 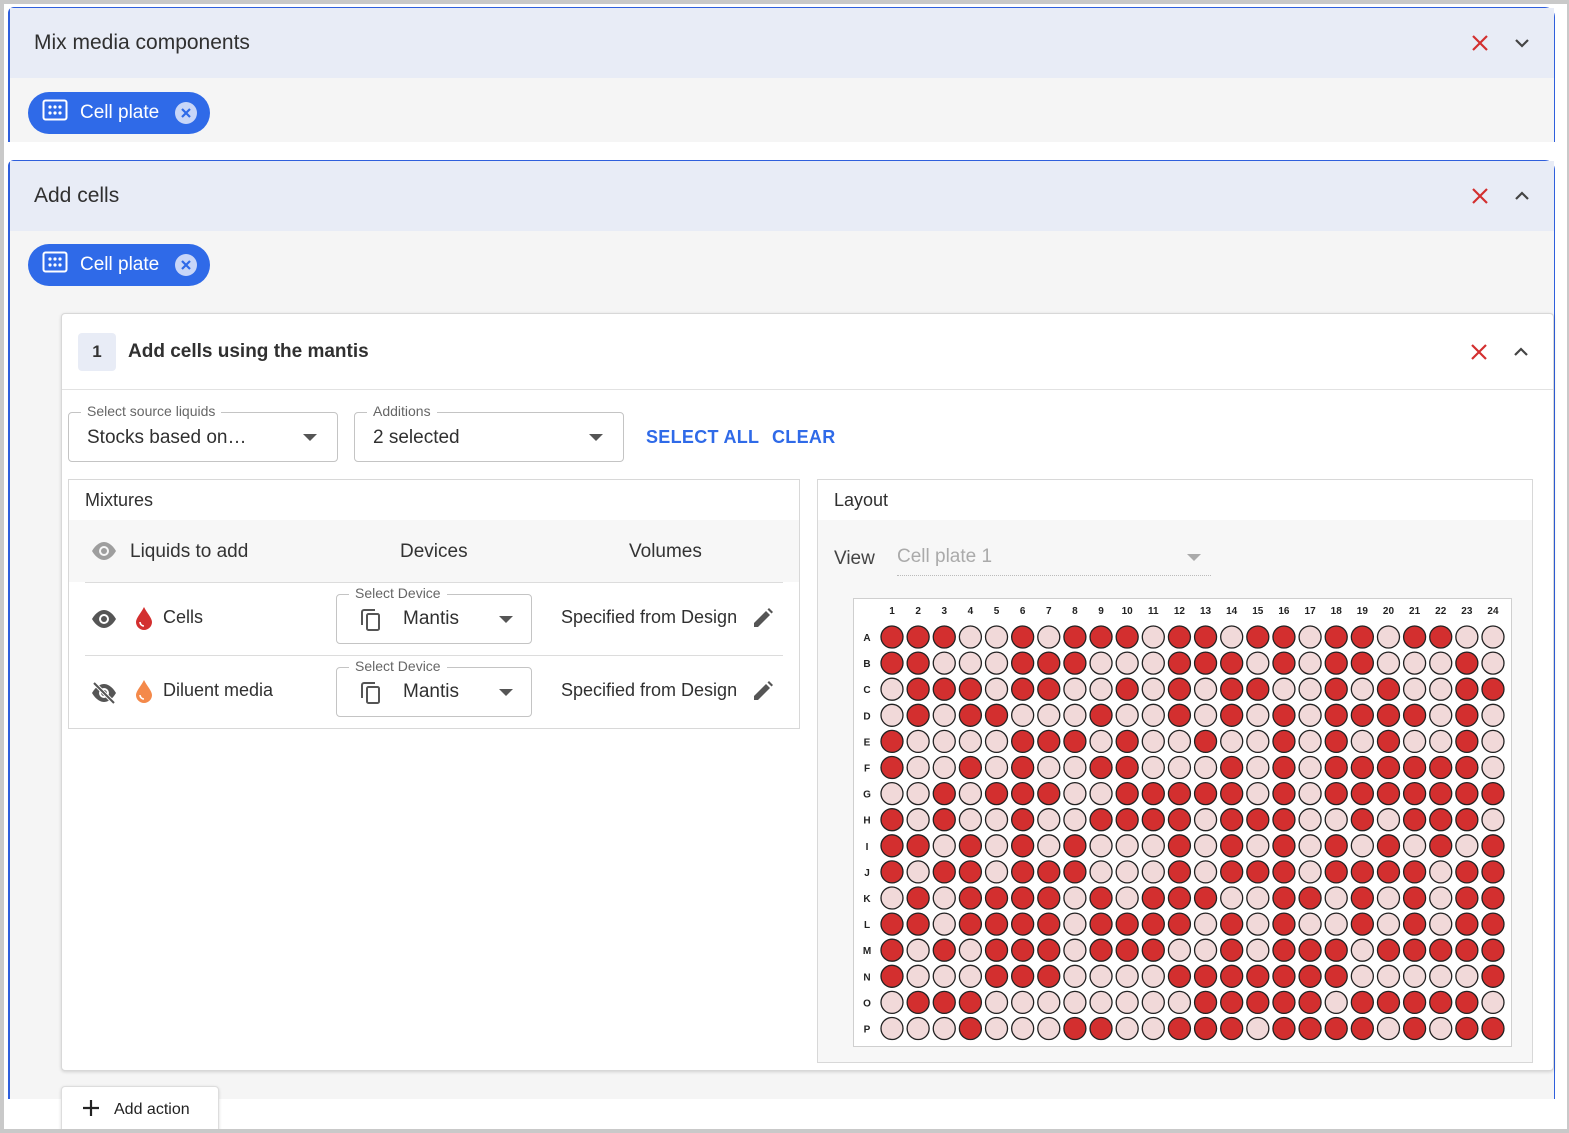 What do you see at coordinates (1441, 715) in the screenshot?
I see `well-D22` at bounding box center [1441, 715].